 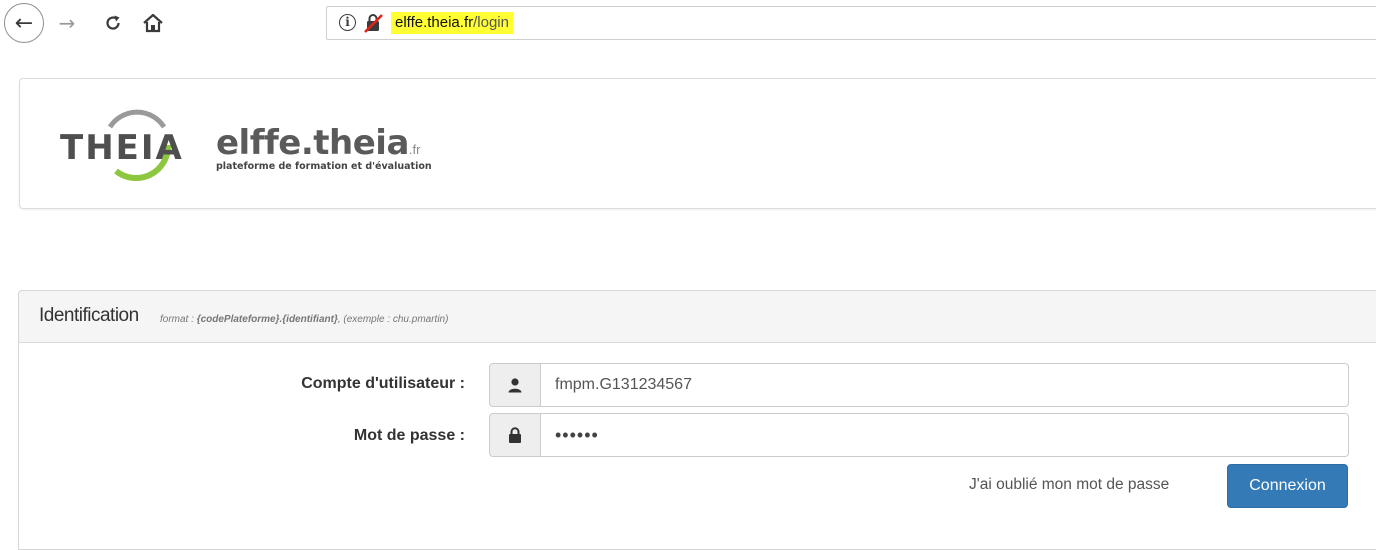 What do you see at coordinates (434, 22) in the screenshot?
I see `url-host: elffe.theia.fr` at bounding box center [434, 22].